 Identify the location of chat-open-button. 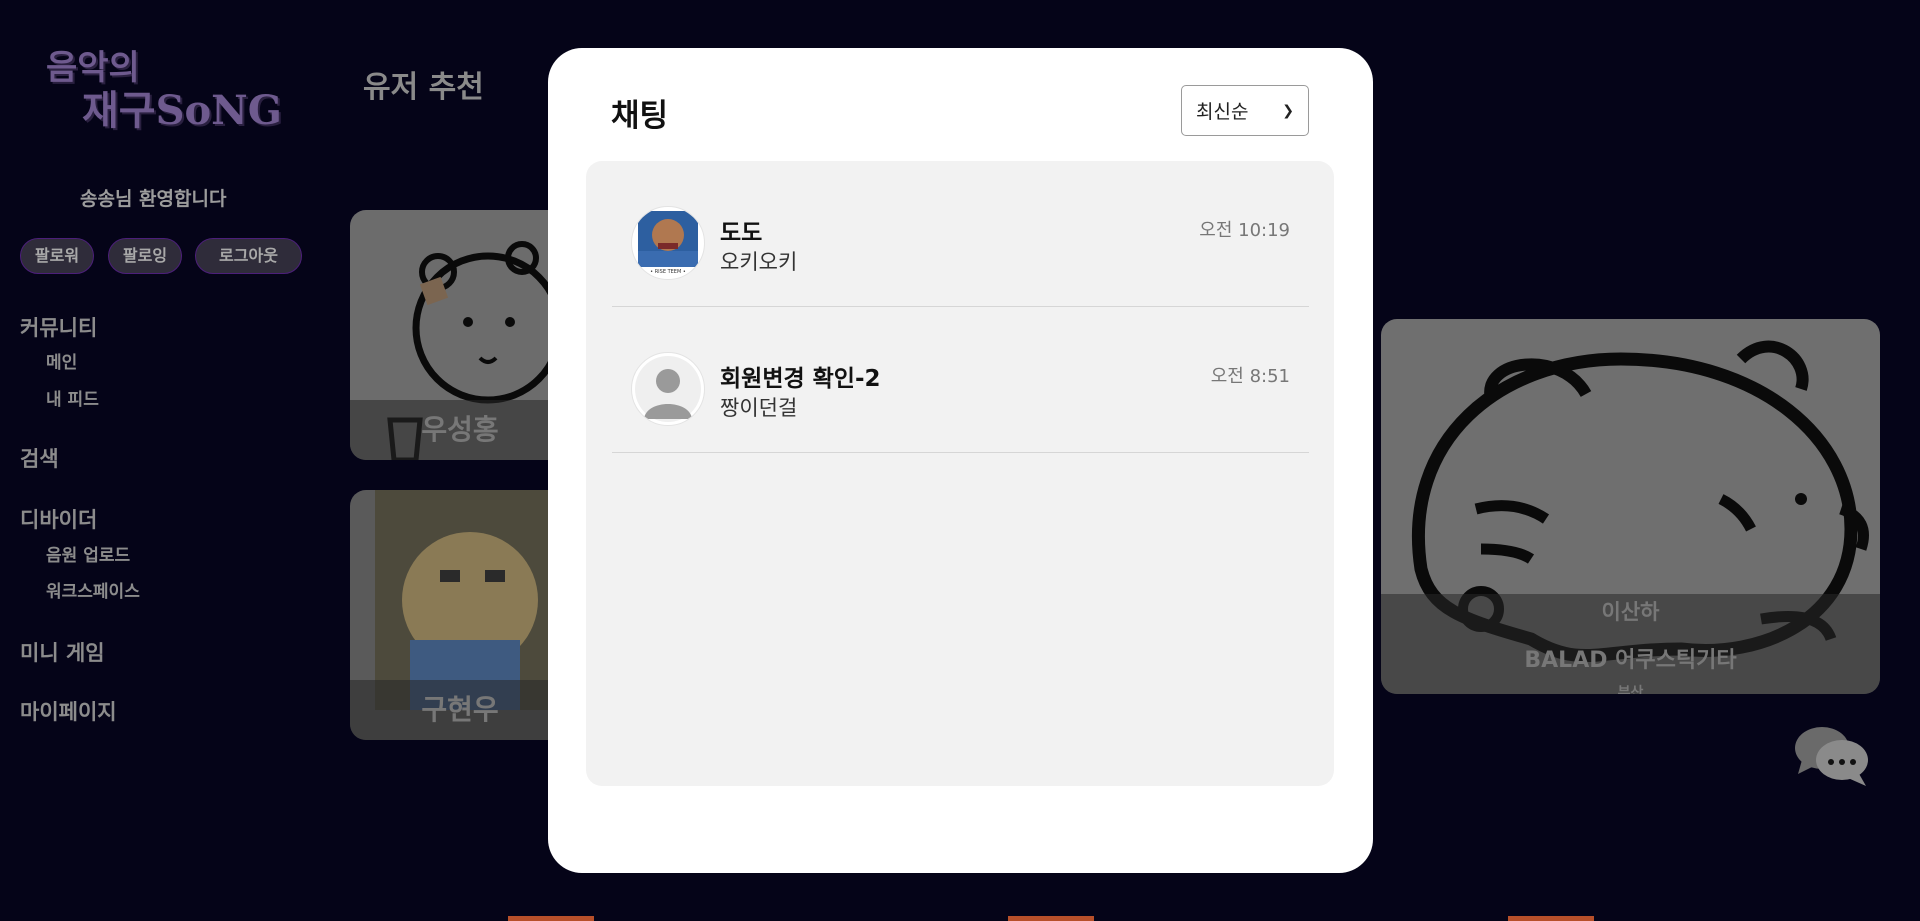
(1832, 757).